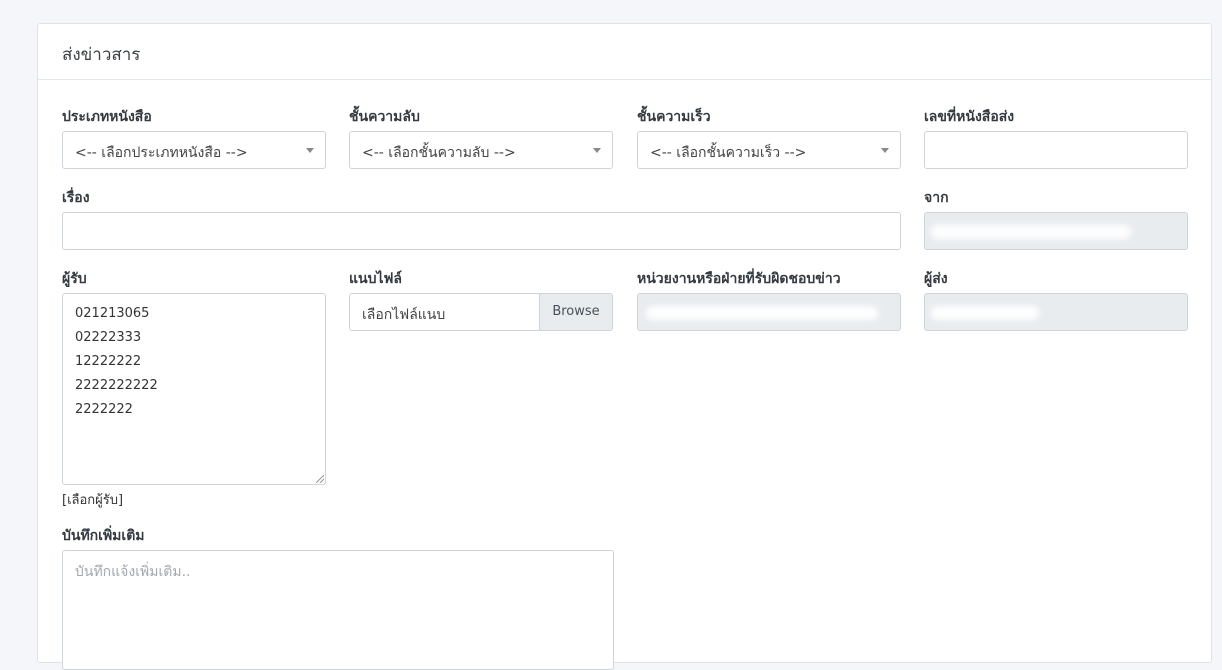 This screenshot has width=1222, height=670. What do you see at coordinates (969, 117) in the screenshot?
I see `doc-number-label: เลขที่หนังสือส่ง` at bounding box center [969, 117].